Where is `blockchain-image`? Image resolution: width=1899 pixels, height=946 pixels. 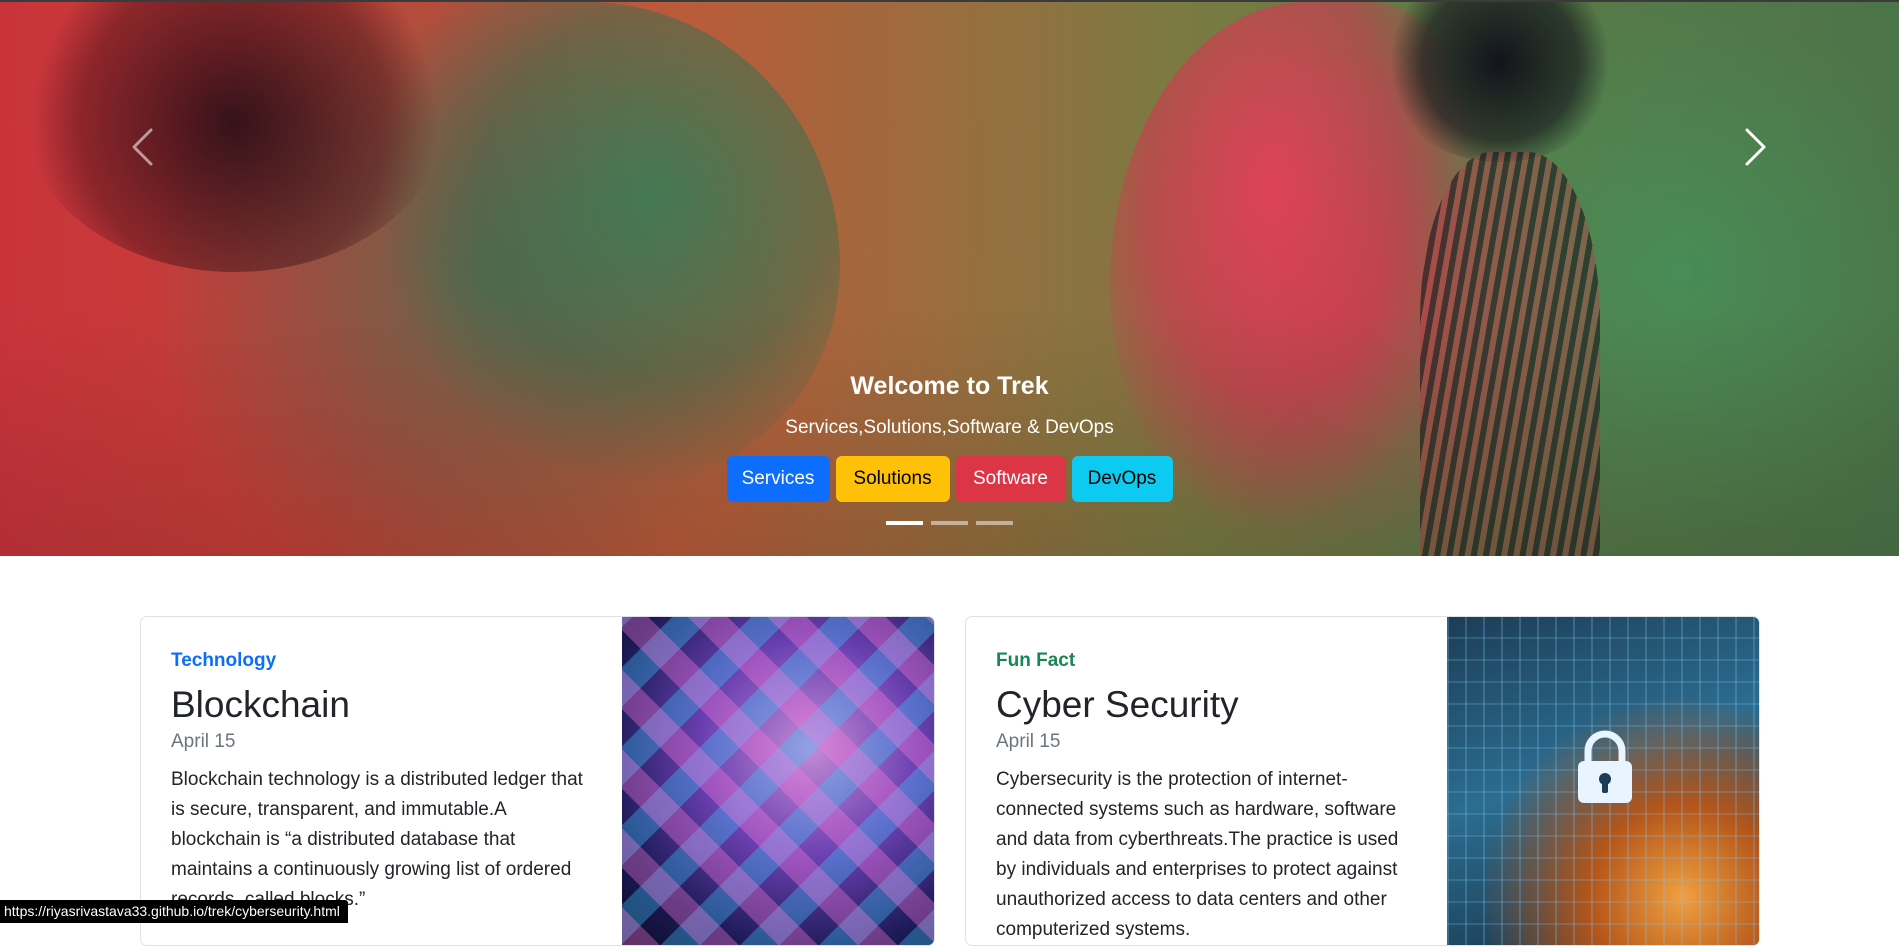 blockchain-image is located at coordinates (778, 781).